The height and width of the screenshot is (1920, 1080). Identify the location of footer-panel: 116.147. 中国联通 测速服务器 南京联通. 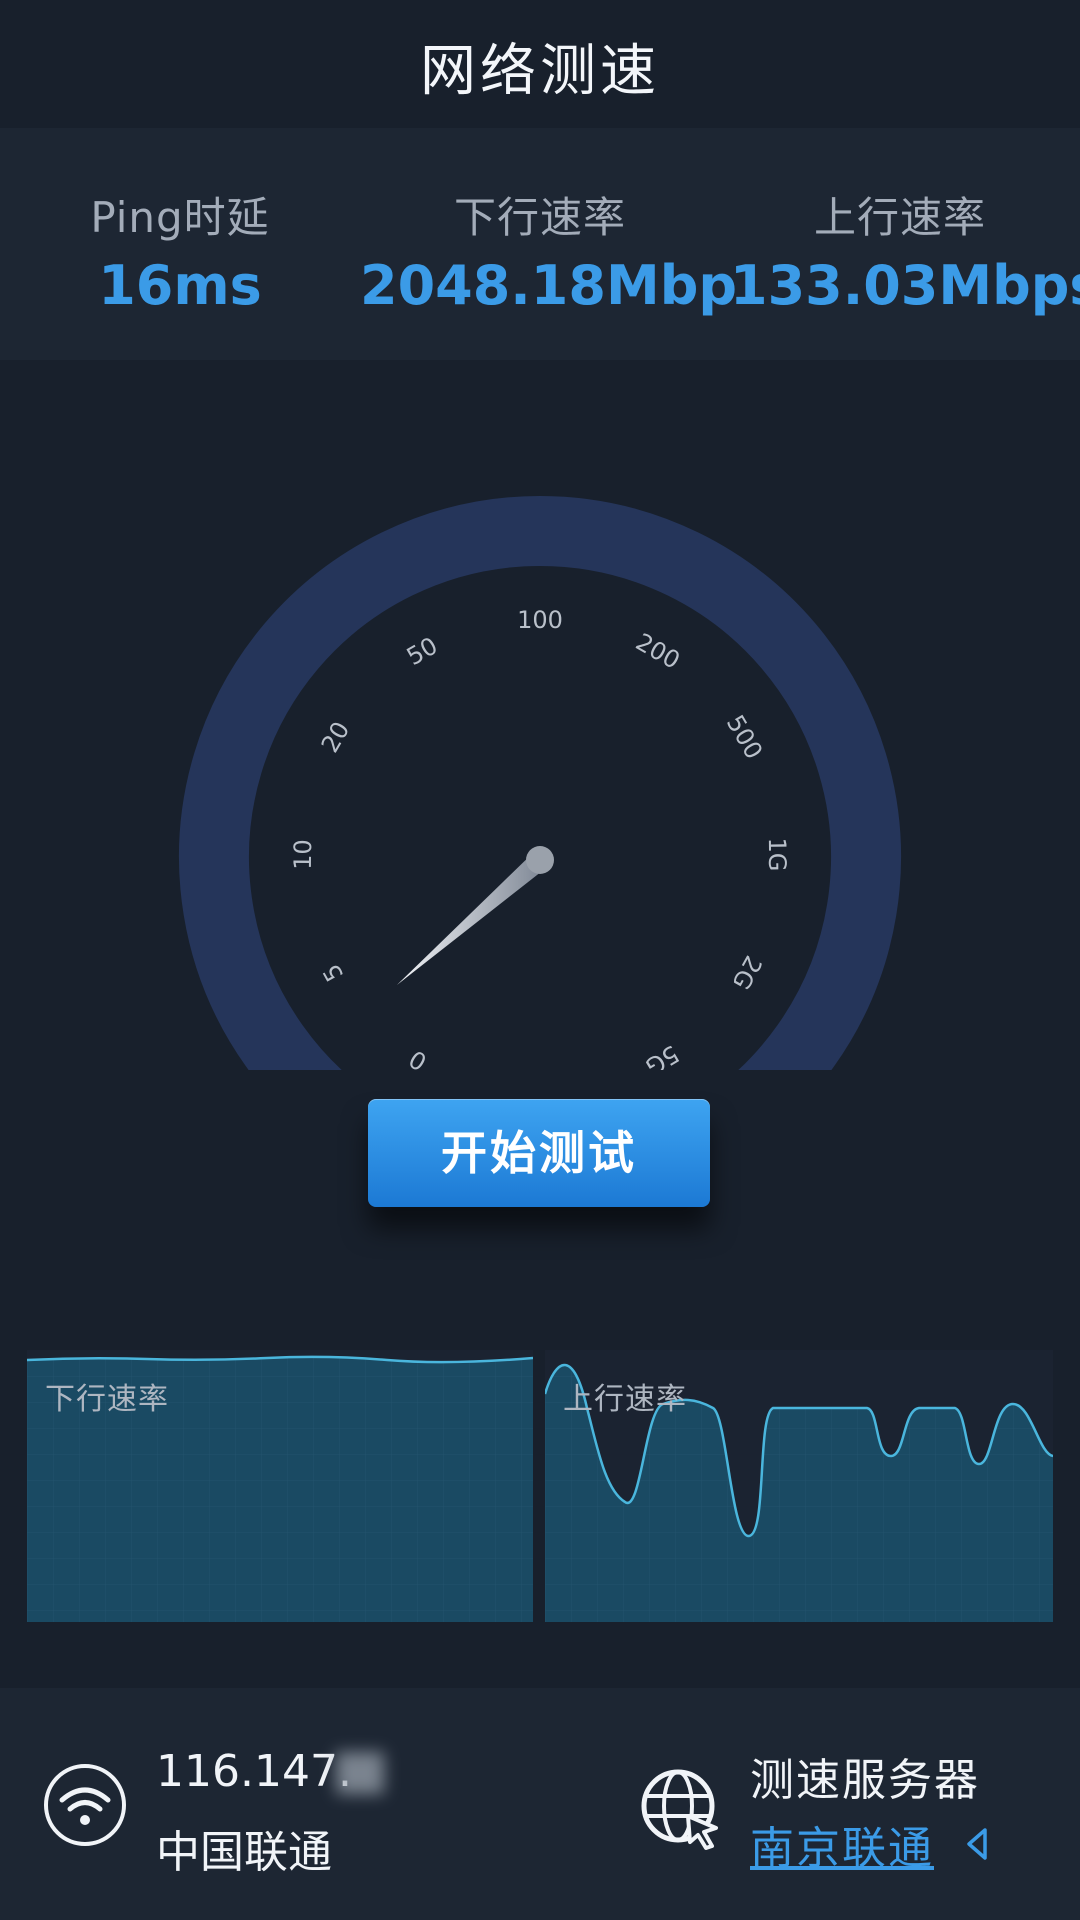
(540, 1804).